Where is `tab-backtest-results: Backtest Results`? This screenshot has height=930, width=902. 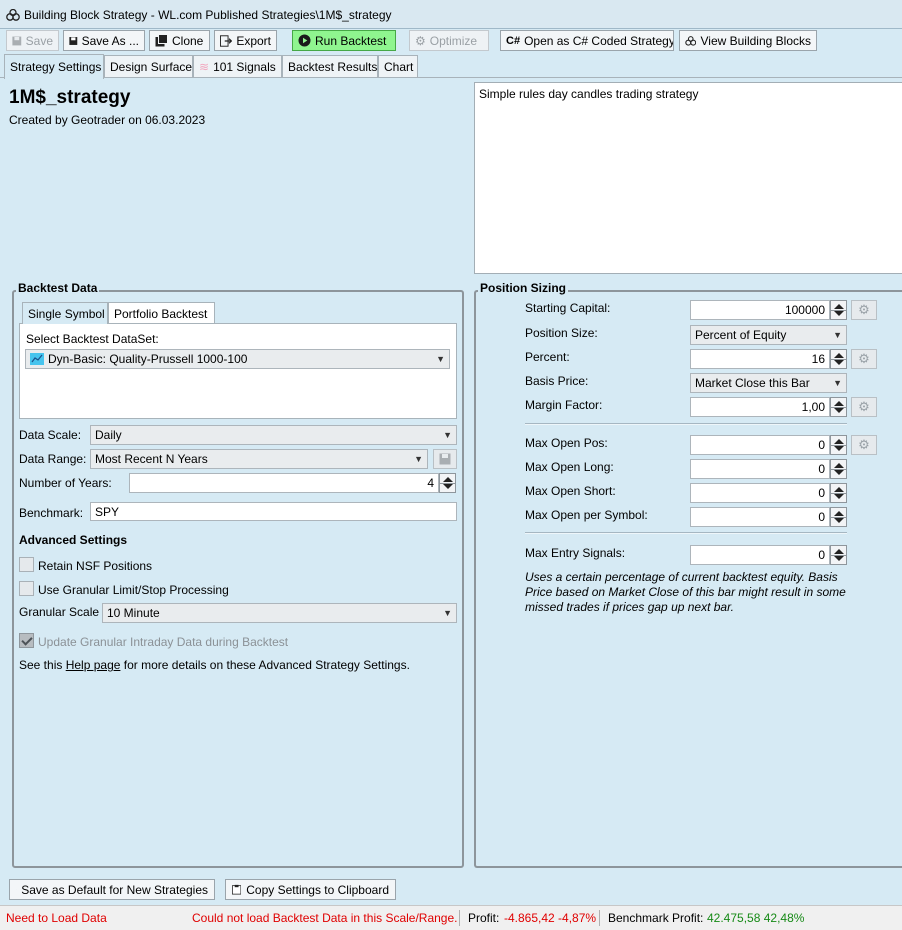 tab-backtest-results: Backtest Results is located at coordinates (330, 66).